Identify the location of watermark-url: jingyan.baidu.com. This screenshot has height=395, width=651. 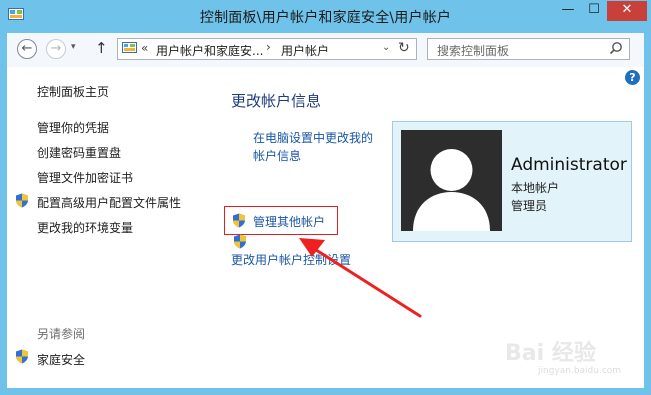
(580, 371).